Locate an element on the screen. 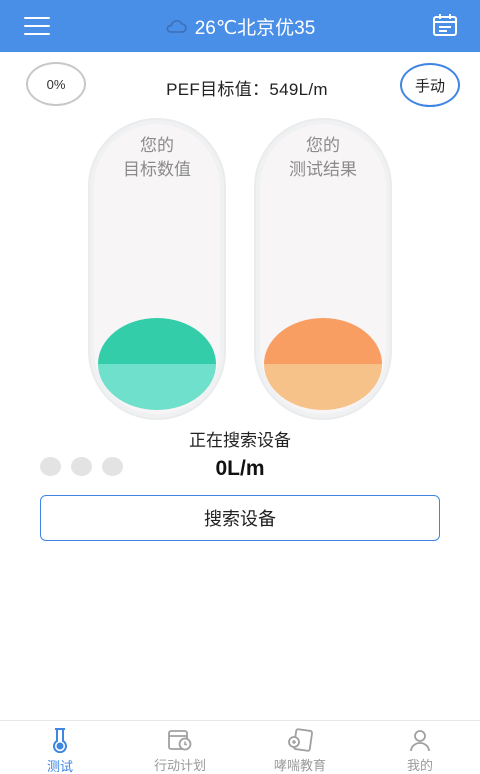  top-bar: 26℃北京优35 is located at coordinates (240, 26).